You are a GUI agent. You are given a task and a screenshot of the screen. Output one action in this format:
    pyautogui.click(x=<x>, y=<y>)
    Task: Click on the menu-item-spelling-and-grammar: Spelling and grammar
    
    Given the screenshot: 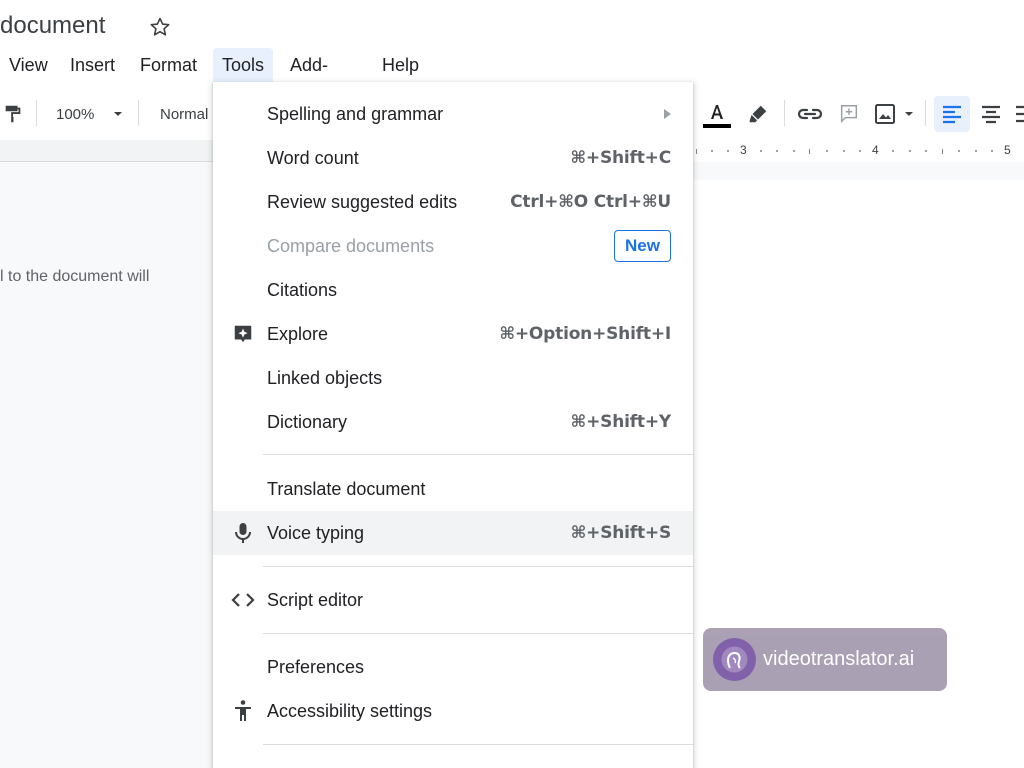 What is the action you would take?
    pyautogui.click(x=453, y=114)
    